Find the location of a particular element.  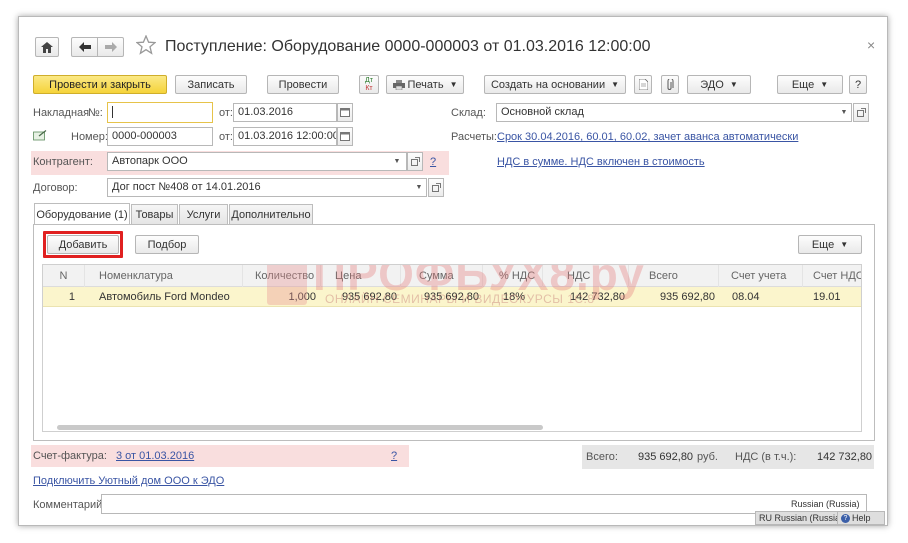

help-label: Help is located at coordinates (861, 518).